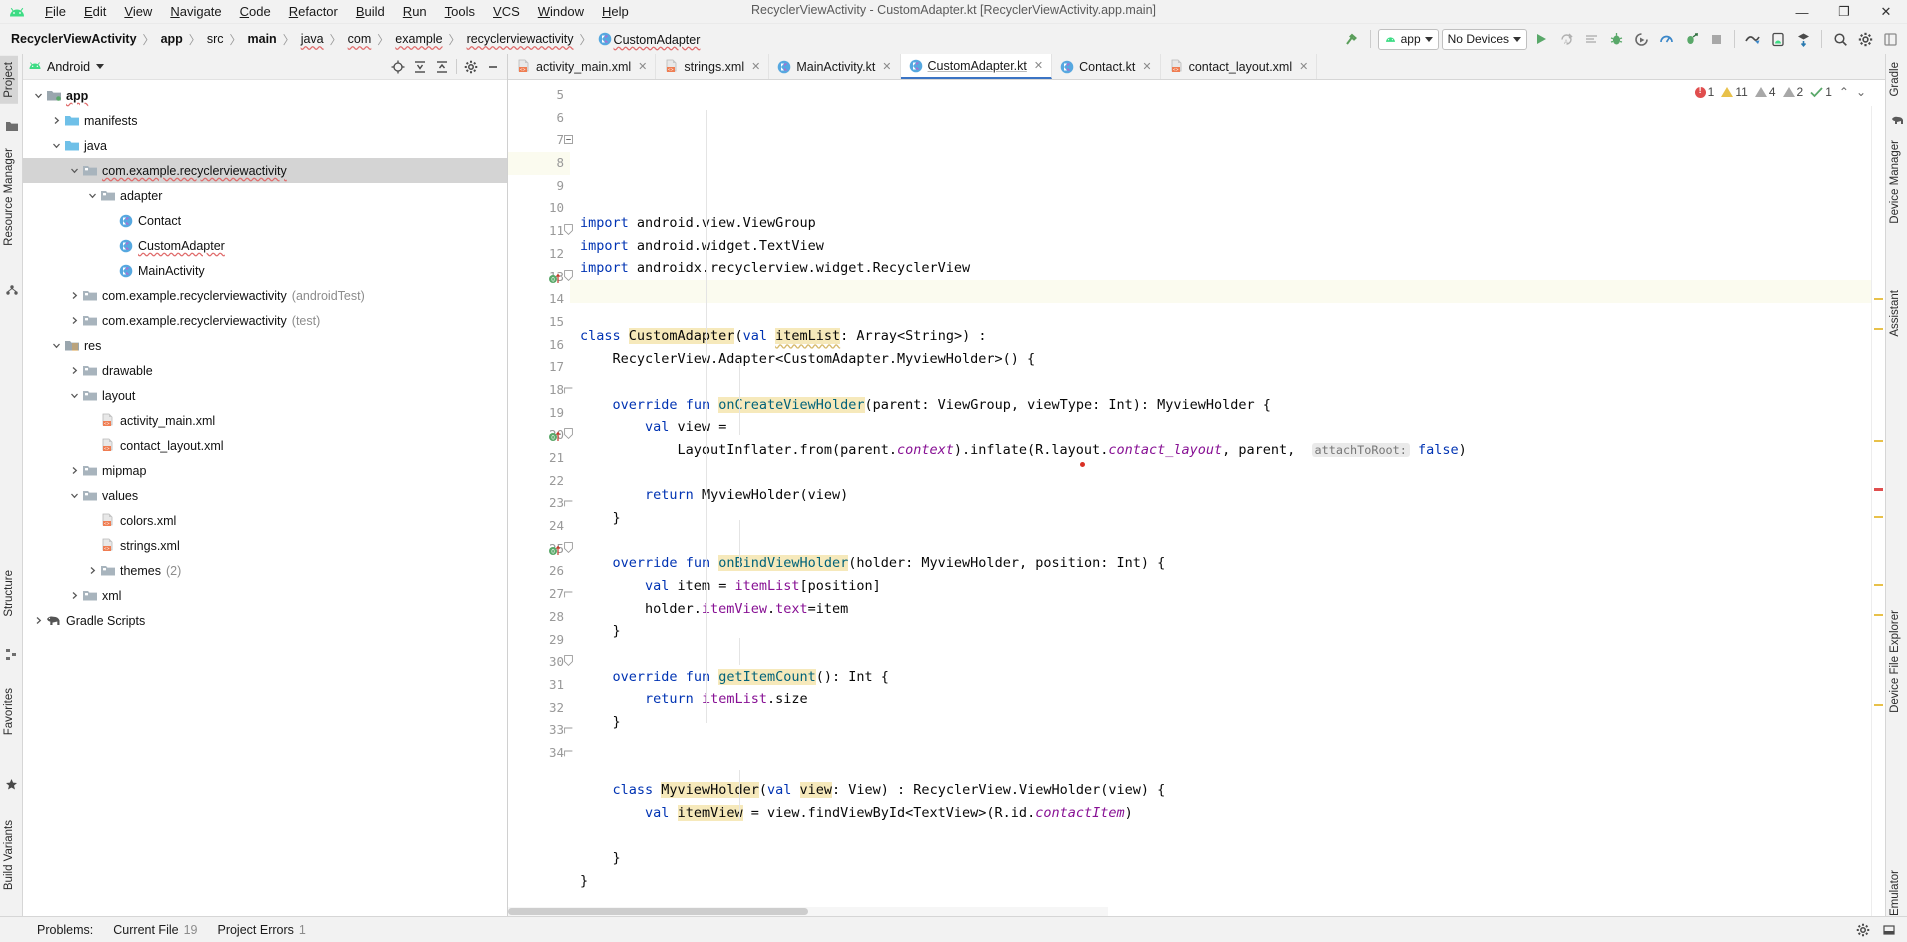 The image size is (1907, 942). I want to click on line-number-16: 16, so click(539, 345).